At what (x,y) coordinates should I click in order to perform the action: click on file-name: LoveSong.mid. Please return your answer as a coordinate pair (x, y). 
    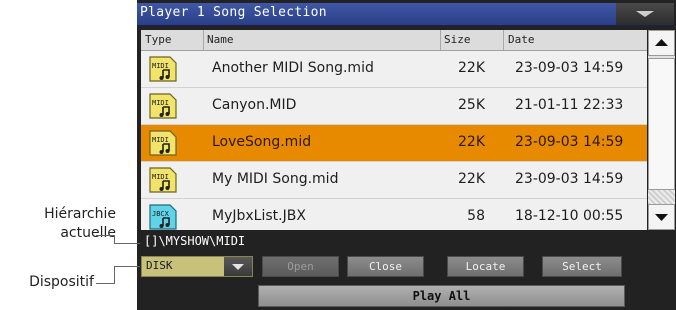
    Looking at the image, I should click on (262, 142).